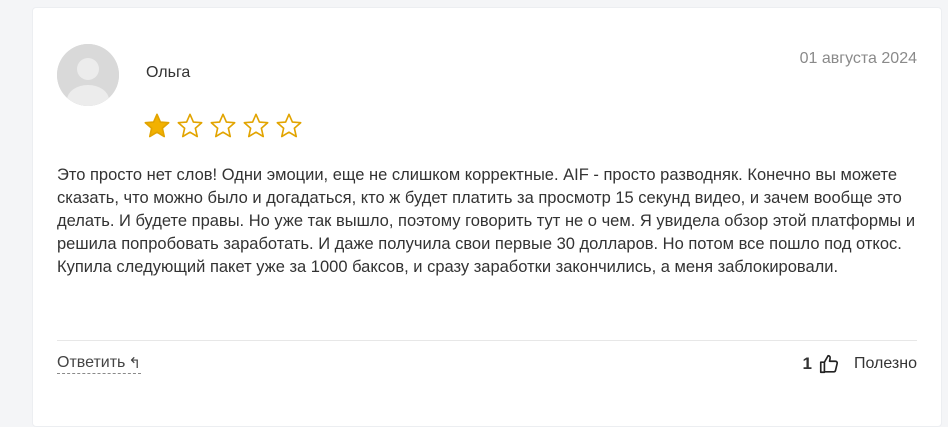 This screenshot has height=427, width=948. Describe the element at coordinates (858, 58) in the screenshot. I see `review-date: 01 августа 2024` at that location.